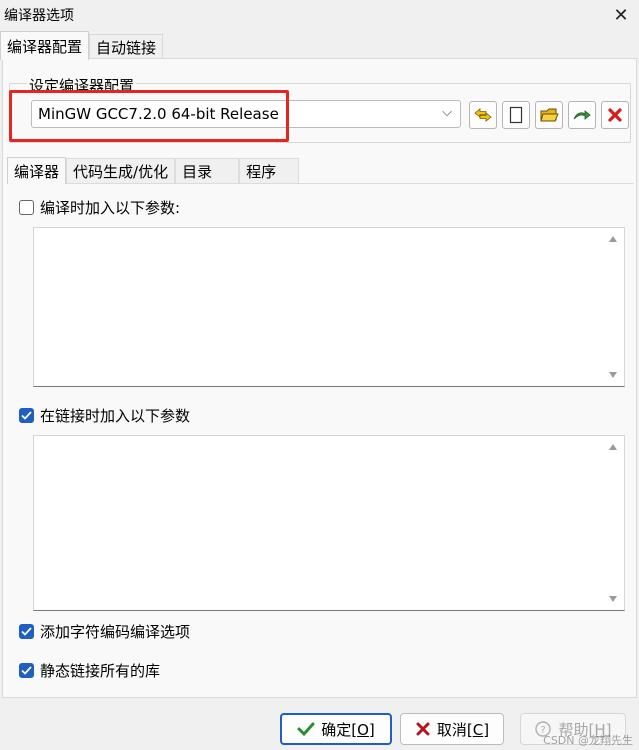  I want to click on new-profile-button, so click(516, 115).